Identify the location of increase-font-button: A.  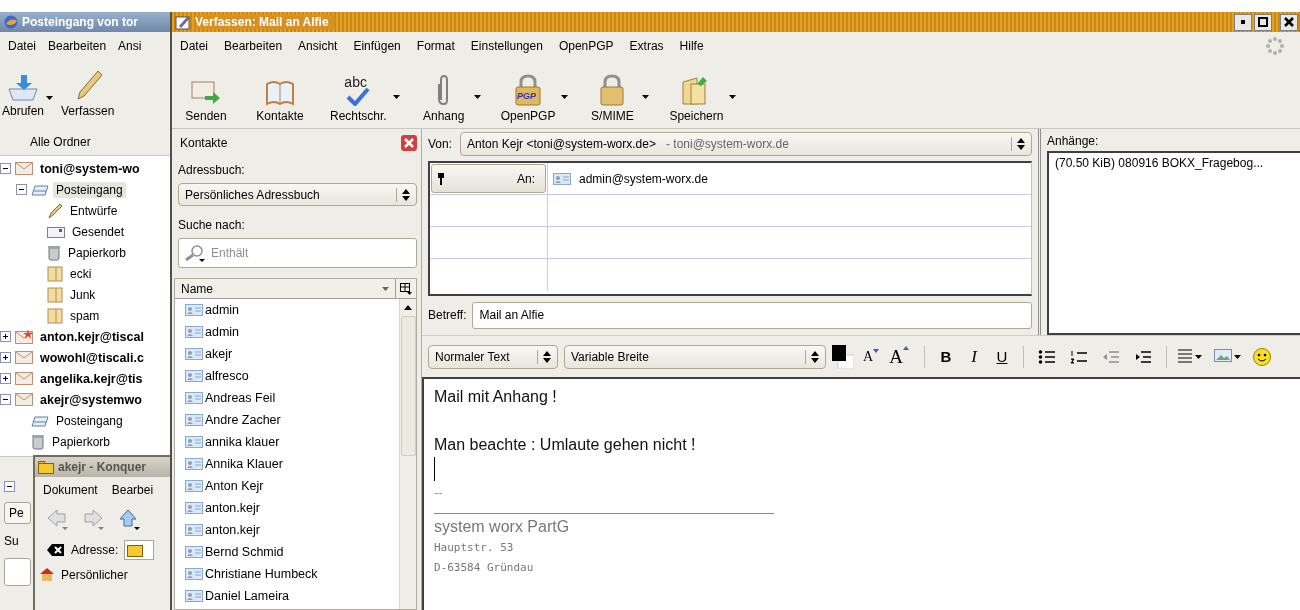
(899, 356).